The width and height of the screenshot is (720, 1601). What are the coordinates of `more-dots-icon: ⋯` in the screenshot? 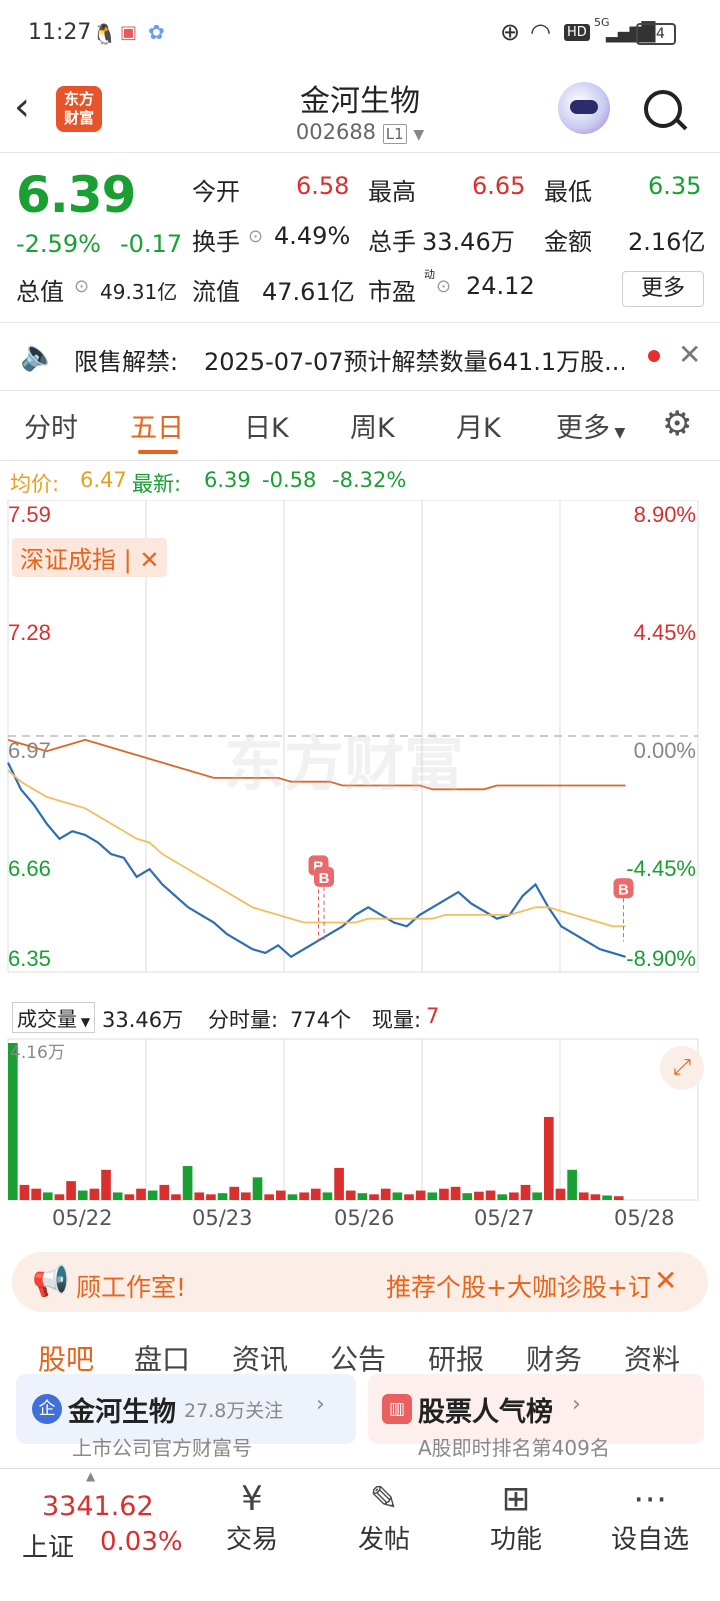 It's located at (650, 1499).